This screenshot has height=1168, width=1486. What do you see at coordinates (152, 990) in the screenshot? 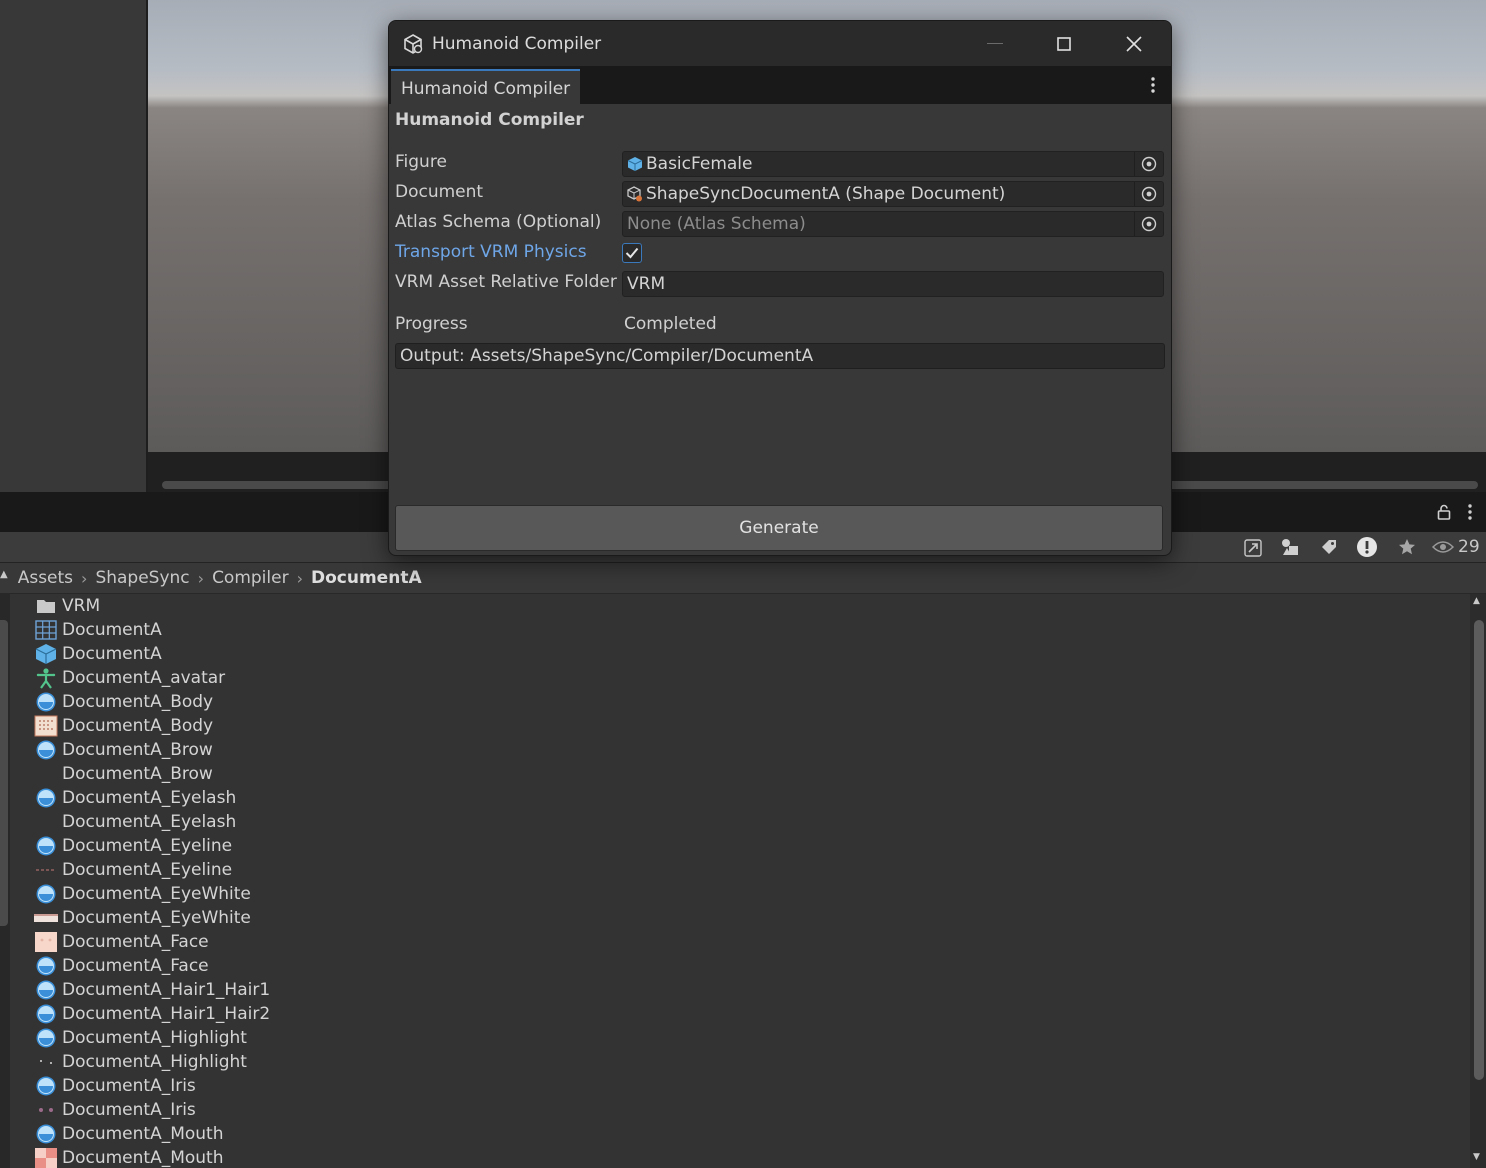
I see `asset-list-item: DocumentA_Hair1_Hair1` at bounding box center [152, 990].